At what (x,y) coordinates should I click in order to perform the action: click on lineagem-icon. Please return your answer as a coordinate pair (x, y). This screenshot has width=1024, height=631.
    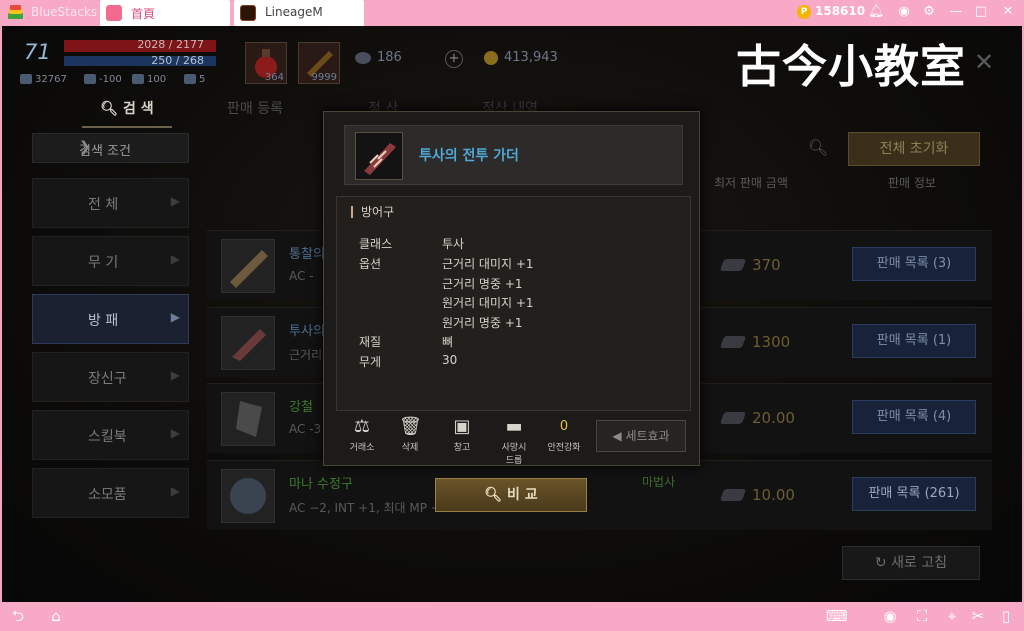
    Looking at the image, I should click on (248, 13).